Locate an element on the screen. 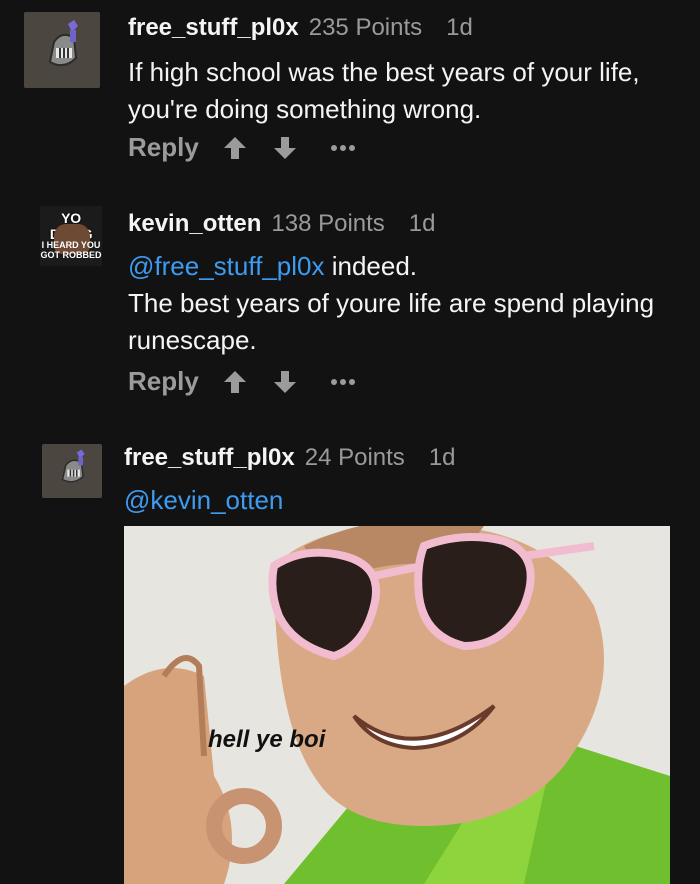 The width and height of the screenshot is (700, 884). points: 138 Points is located at coordinates (328, 223).